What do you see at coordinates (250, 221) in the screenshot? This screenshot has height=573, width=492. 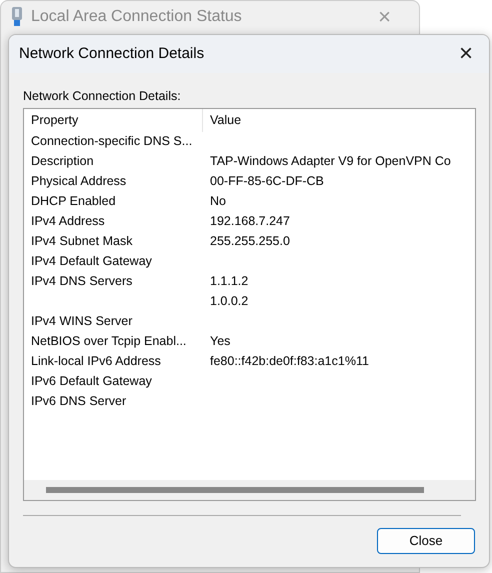 I see `value-cell: 192.168.7.247` at bounding box center [250, 221].